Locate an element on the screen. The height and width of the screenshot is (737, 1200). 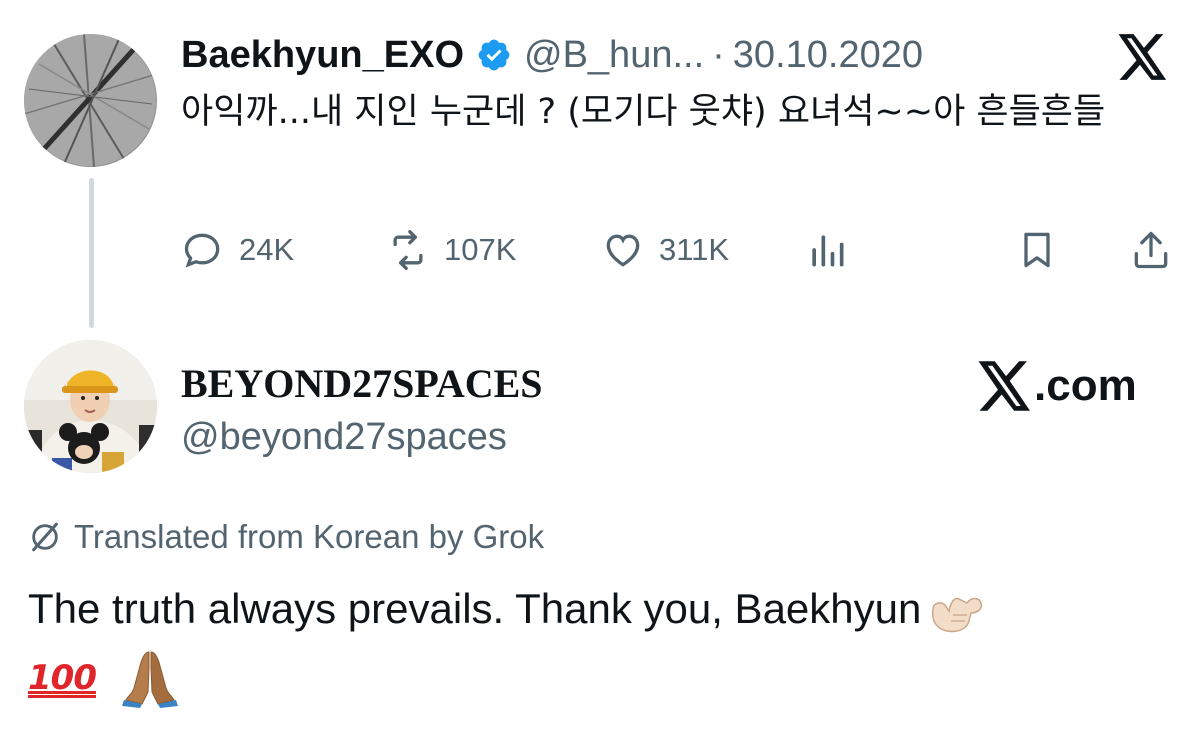
x-com-brand: .com is located at coordinates (1057, 386).